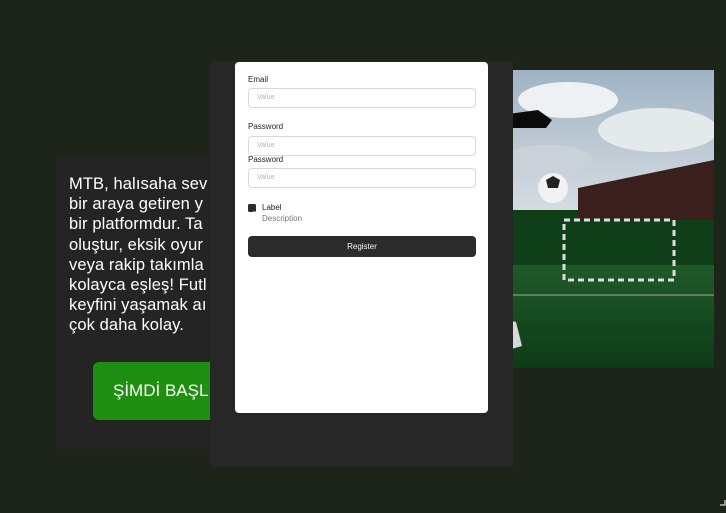 The image size is (726, 513). I want to click on checkbox-label: Label, so click(272, 207).